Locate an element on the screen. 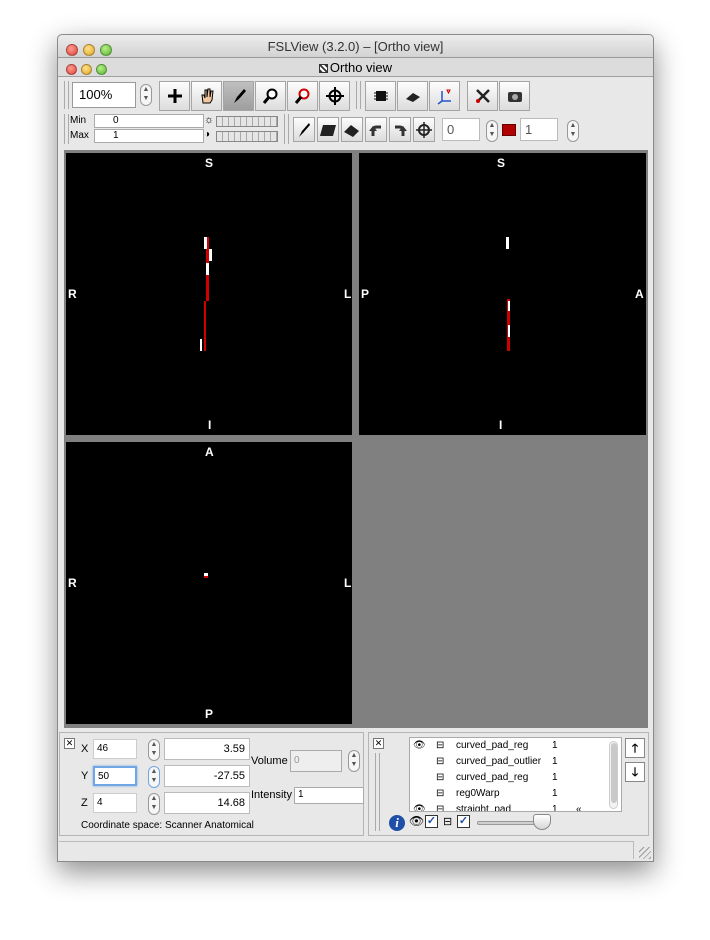 The image size is (710, 940). screenshot-button is located at coordinates (514, 96).